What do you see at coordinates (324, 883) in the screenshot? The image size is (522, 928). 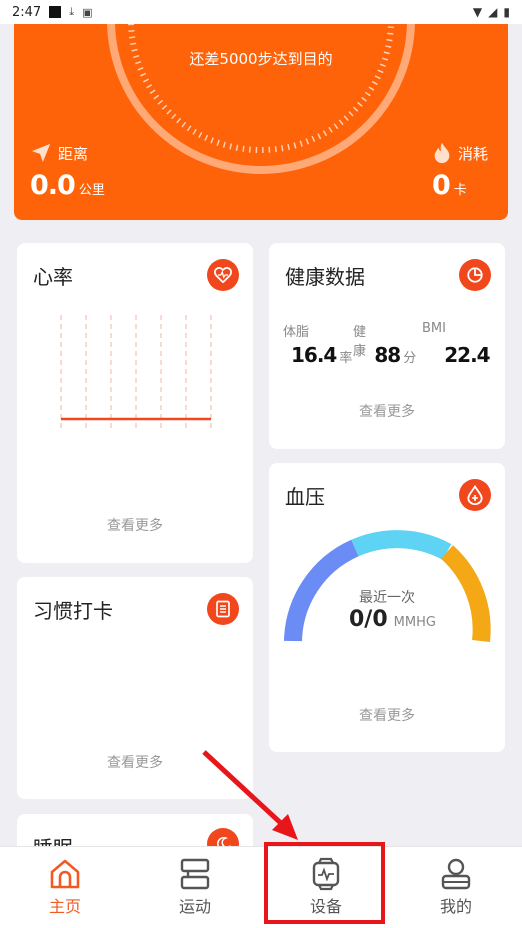 I see `device-tab-highlight` at bounding box center [324, 883].